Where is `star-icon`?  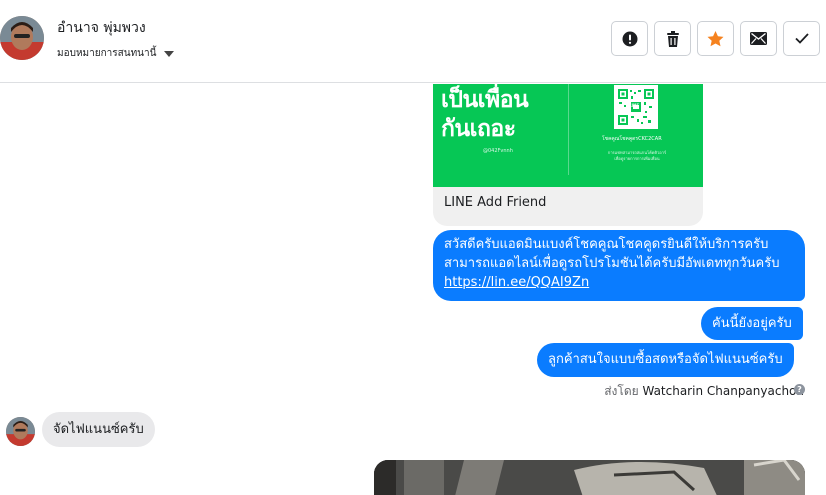 star-icon is located at coordinates (715, 38).